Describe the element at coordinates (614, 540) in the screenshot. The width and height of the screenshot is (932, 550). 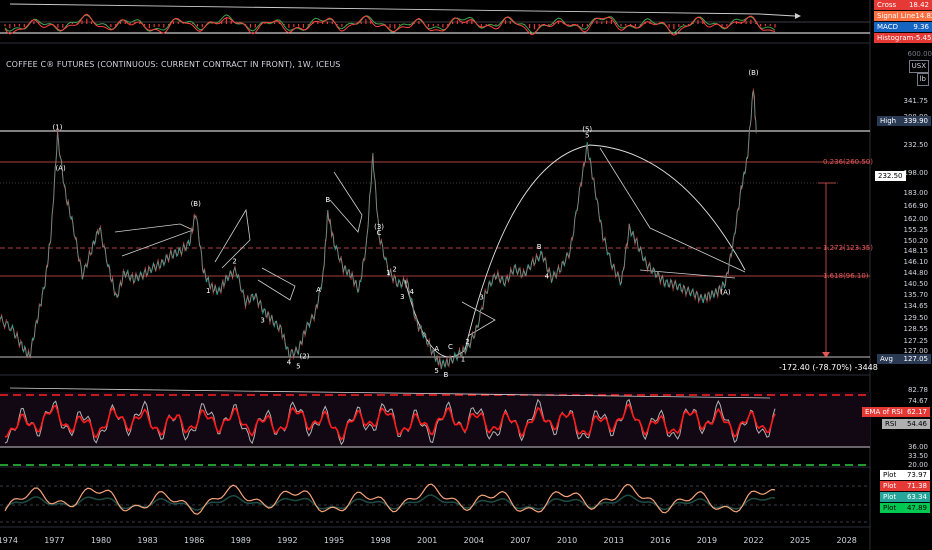
I see `x-tick-label: 2013` at that location.